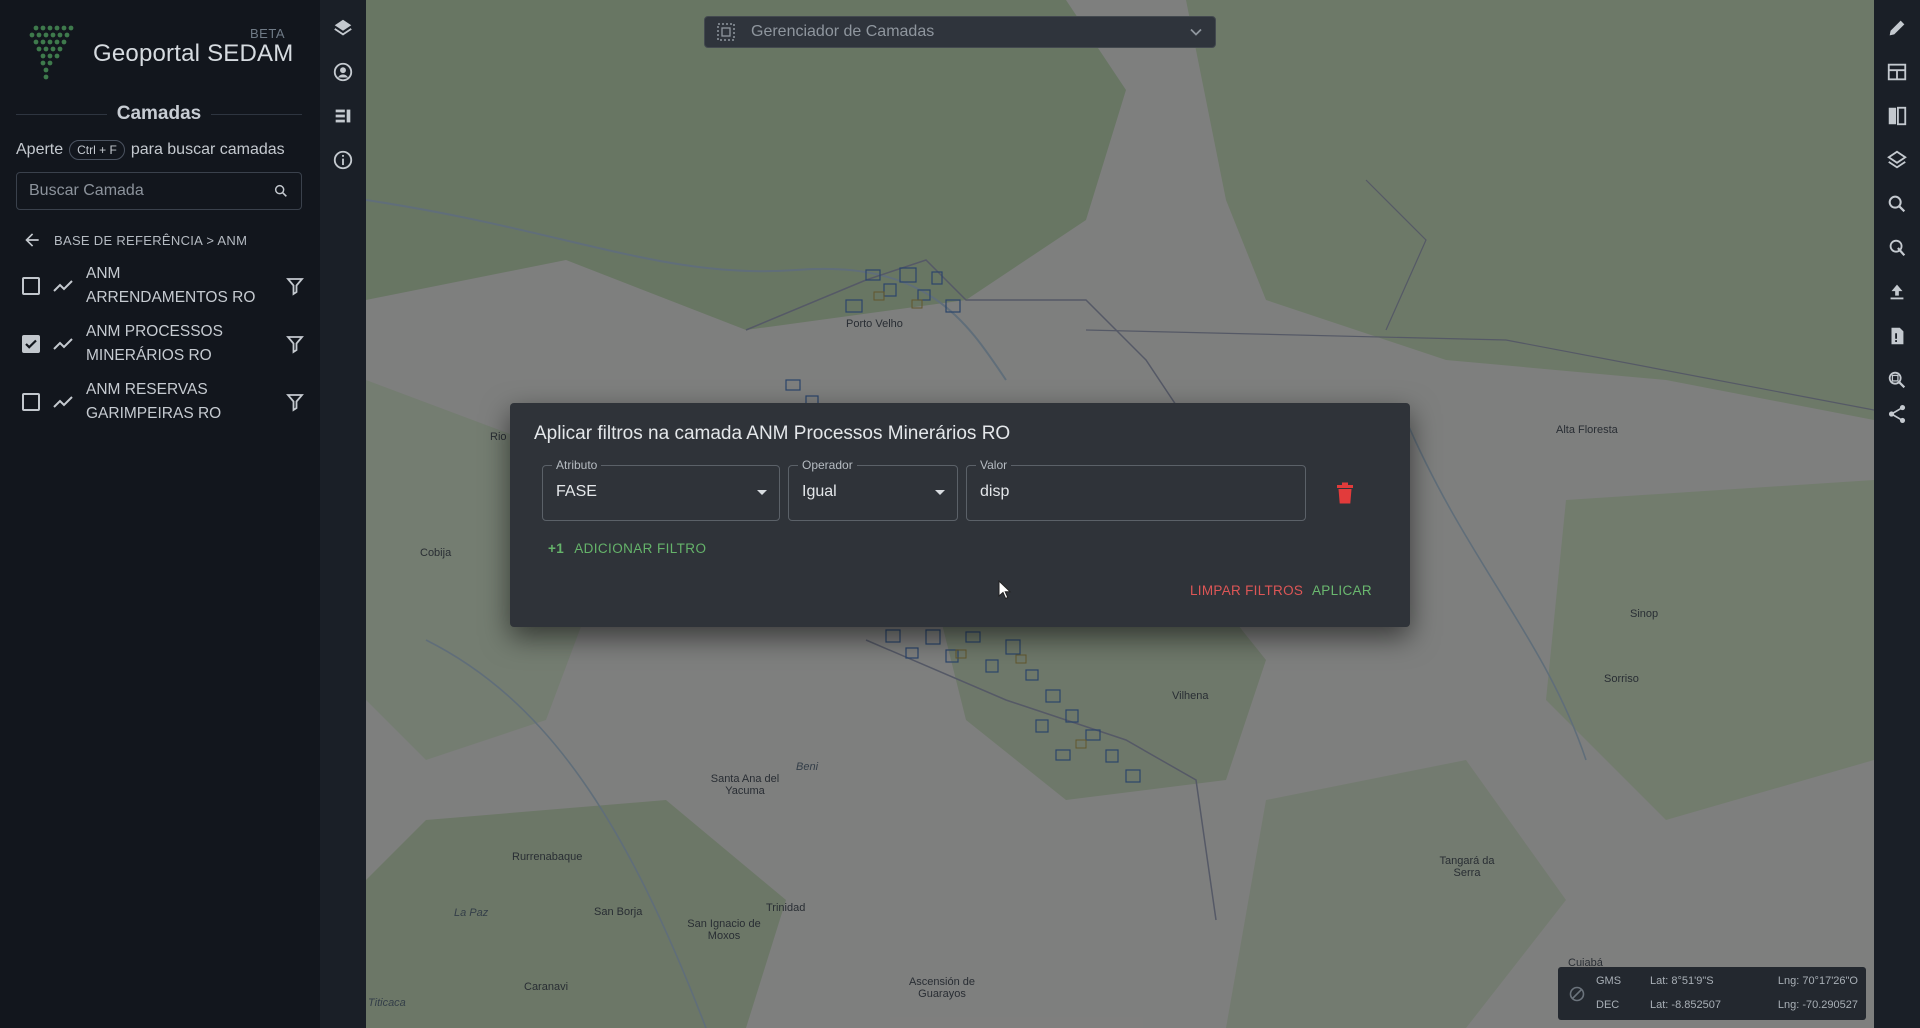 This screenshot has width=1920, height=1028. I want to click on clear-filters-button: LIMPAR FILTROS, so click(1246, 590).